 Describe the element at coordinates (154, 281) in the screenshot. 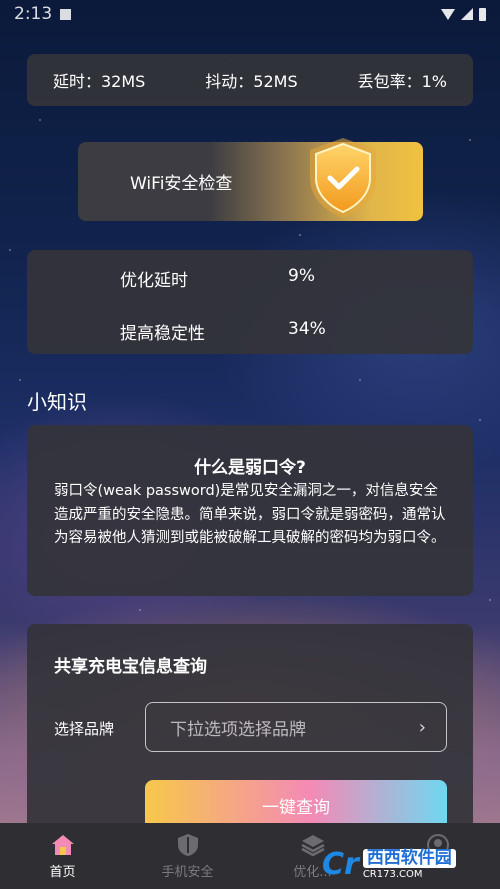

I see `optimization-label: 优化延时` at that location.